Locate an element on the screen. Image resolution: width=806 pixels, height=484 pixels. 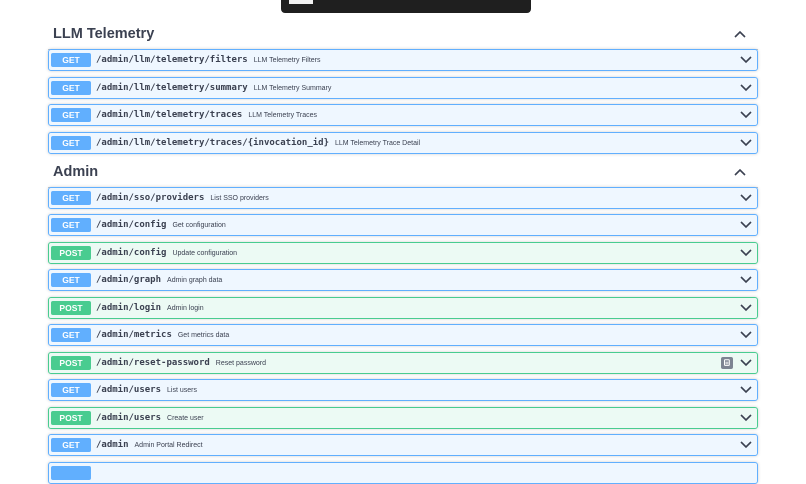
operation-summary: LLM Telemetry Traces is located at coordinates (283, 115).